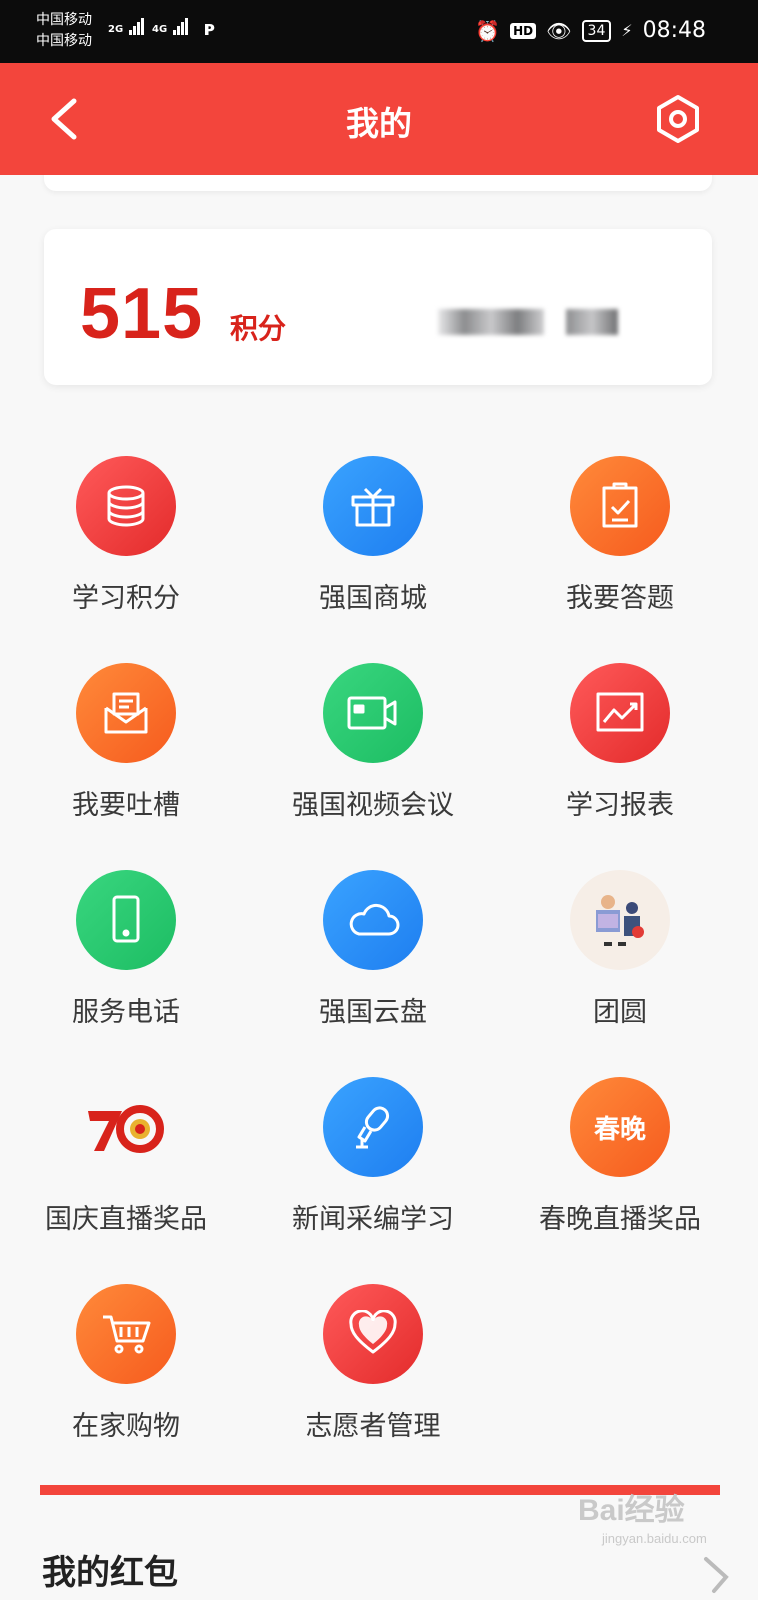 The image size is (758, 1600). I want to click on menu-item-quiz: 我要答题, so click(620, 535).